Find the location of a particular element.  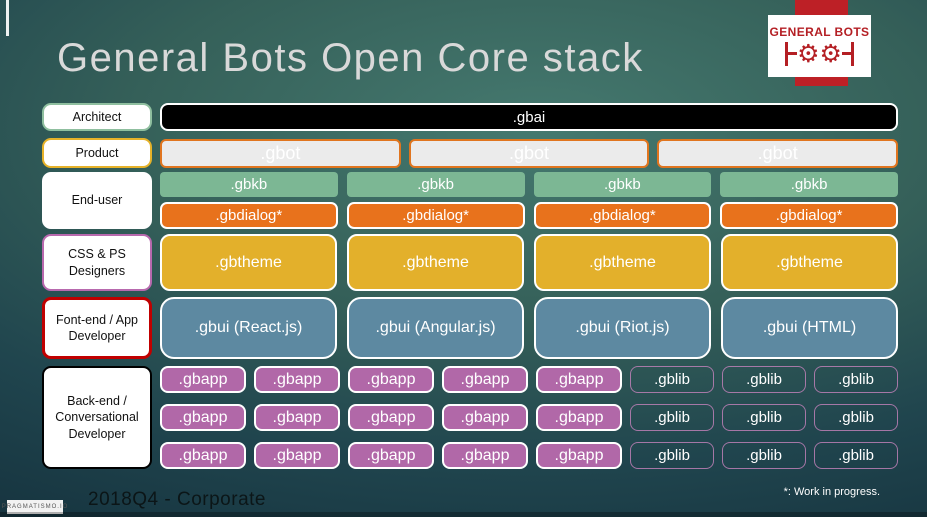

gear-right-bar is located at coordinates (852, 53).